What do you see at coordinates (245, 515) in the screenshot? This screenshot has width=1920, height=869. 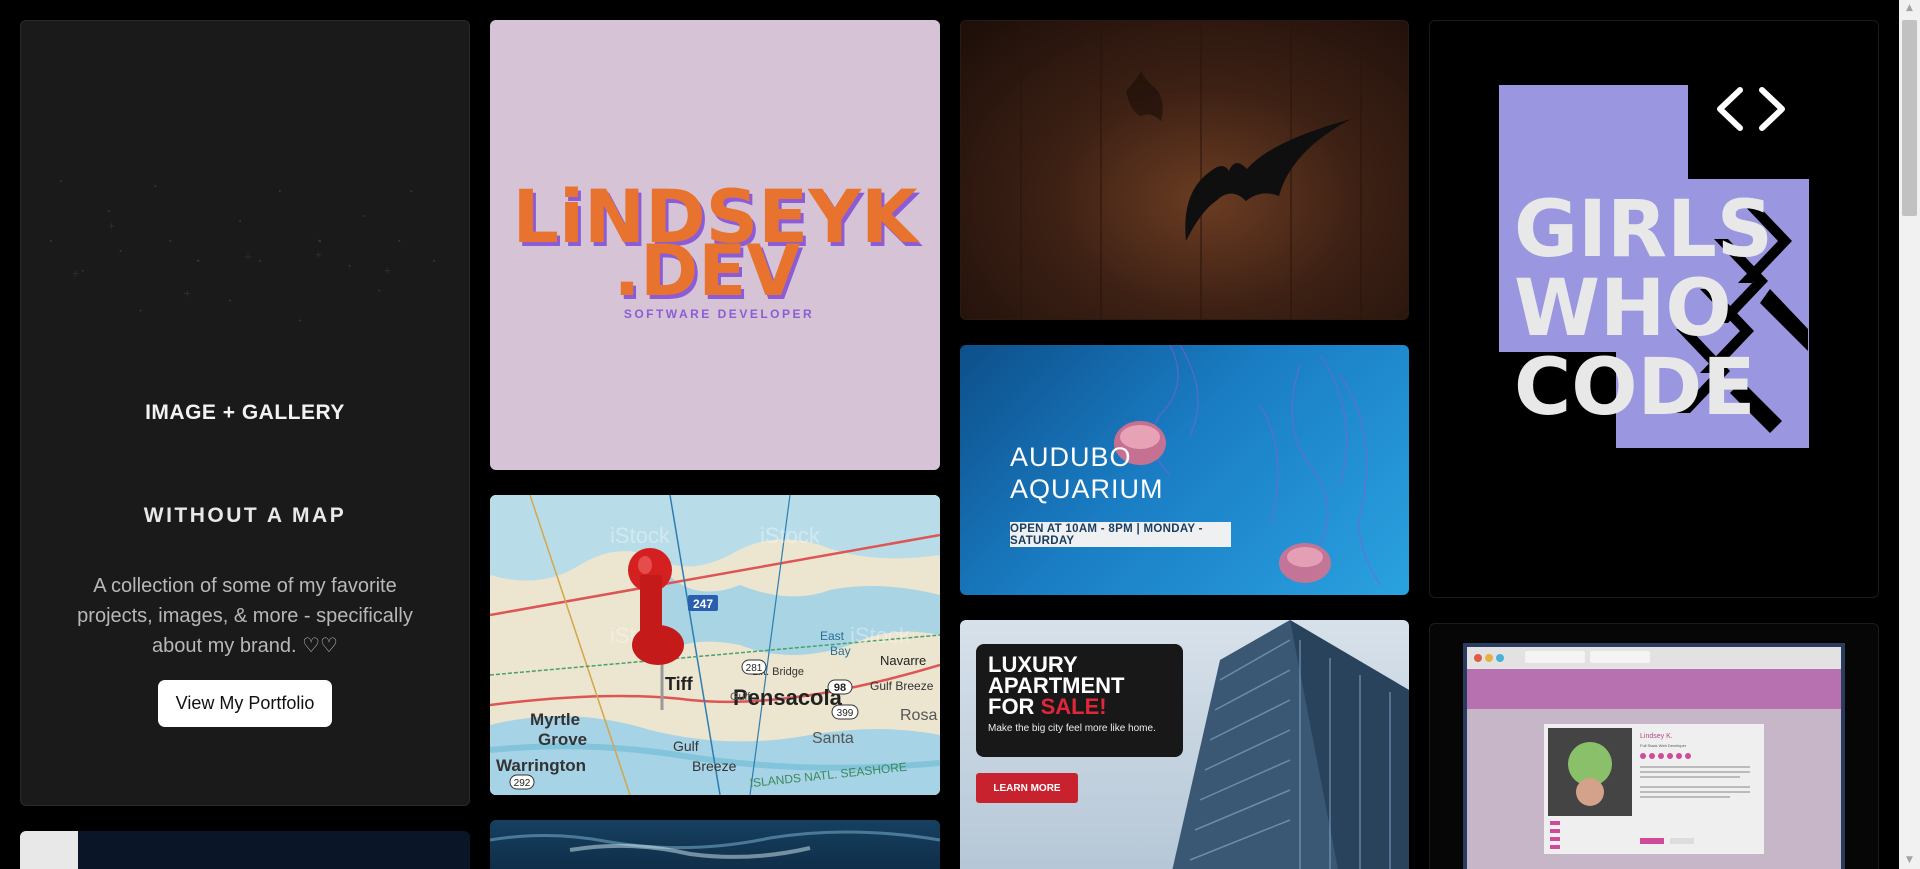 I see `intro-title: WITHOUT A MAP` at bounding box center [245, 515].